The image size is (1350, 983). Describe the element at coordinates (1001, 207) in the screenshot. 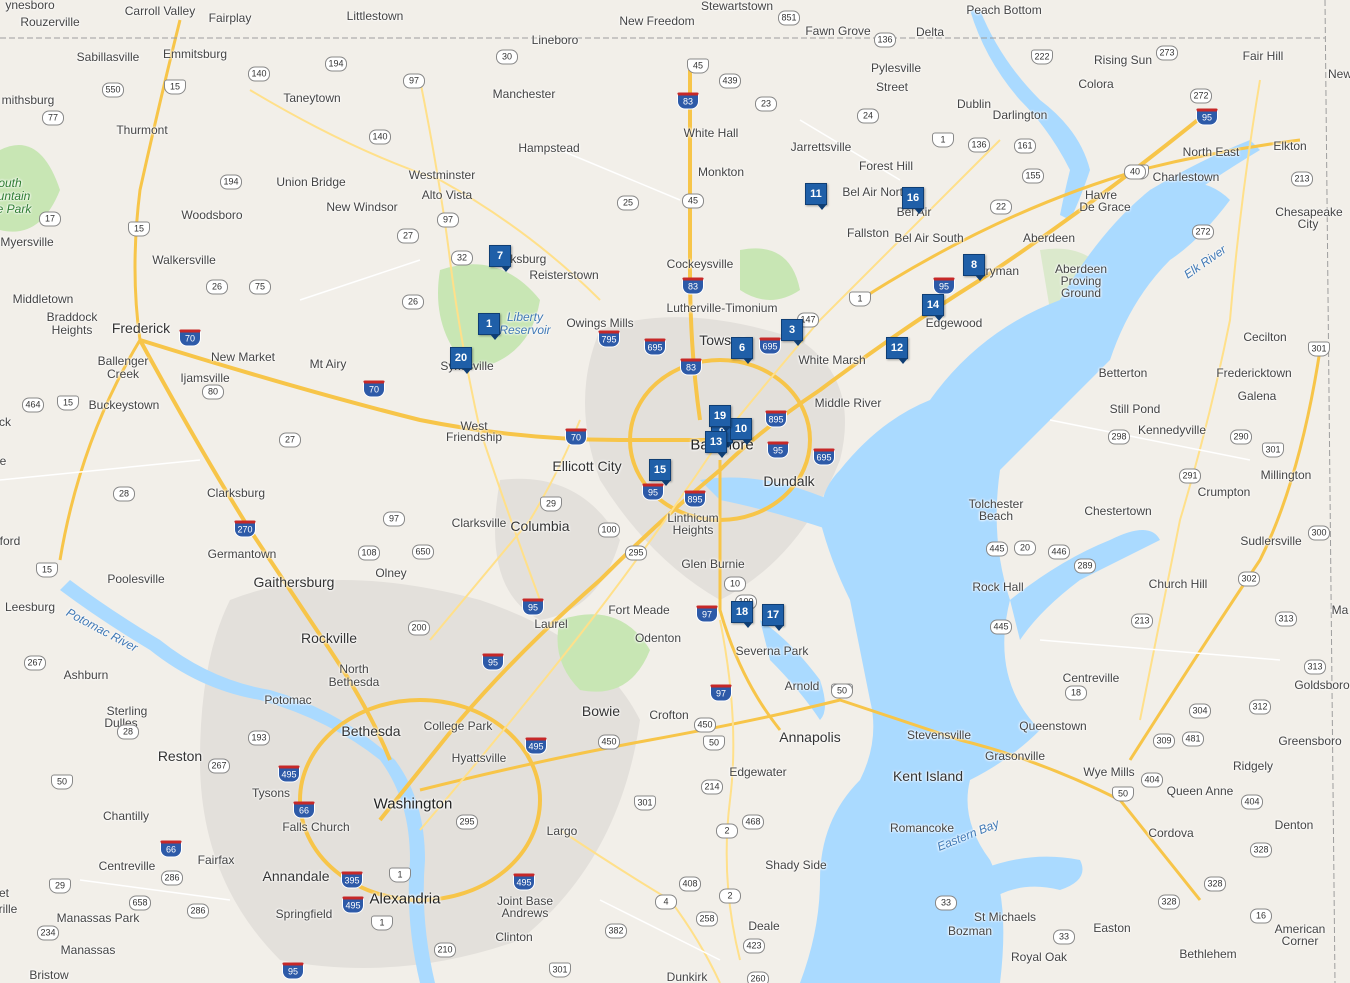

I see `state-route-shield: 22` at that location.